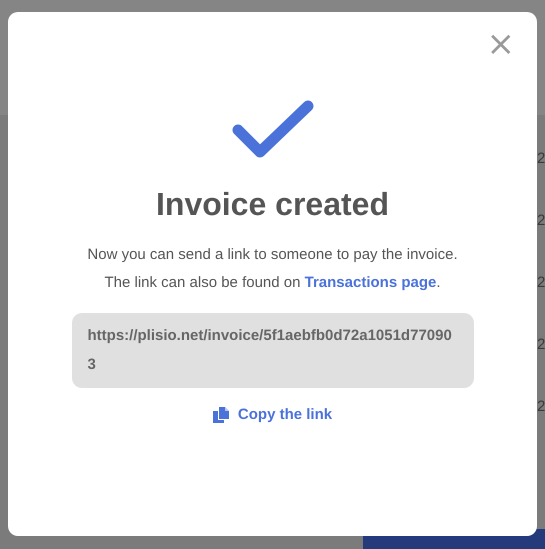 The width and height of the screenshot is (545, 549). What do you see at coordinates (273, 350) in the screenshot?
I see `invoice-url-field: https://plisio.net/invoice/5f1aebfb0d72a1051d770903` at bounding box center [273, 350].